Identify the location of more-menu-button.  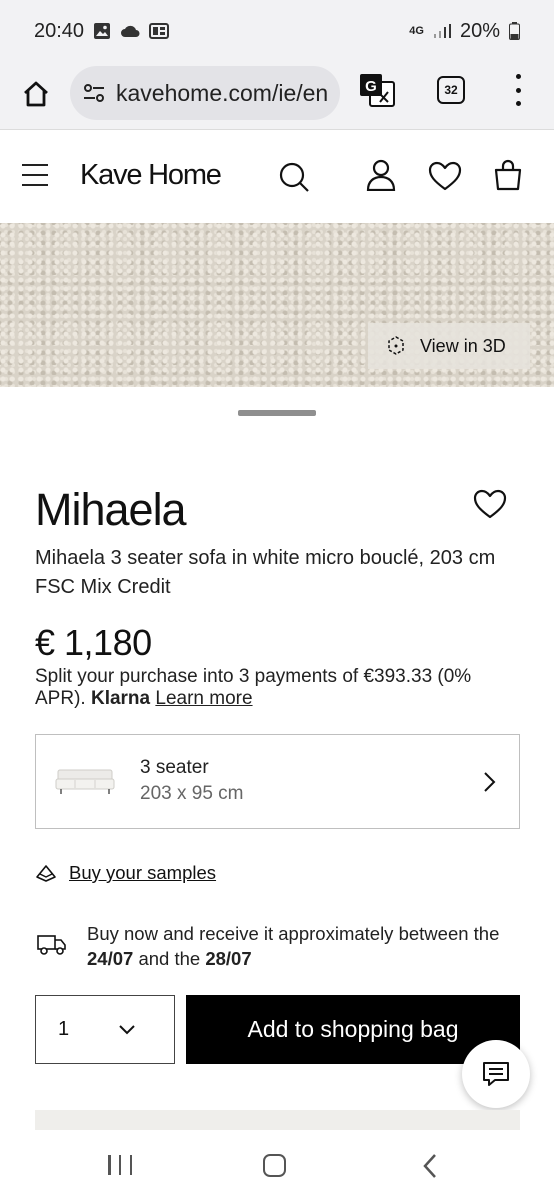
(518, 90).